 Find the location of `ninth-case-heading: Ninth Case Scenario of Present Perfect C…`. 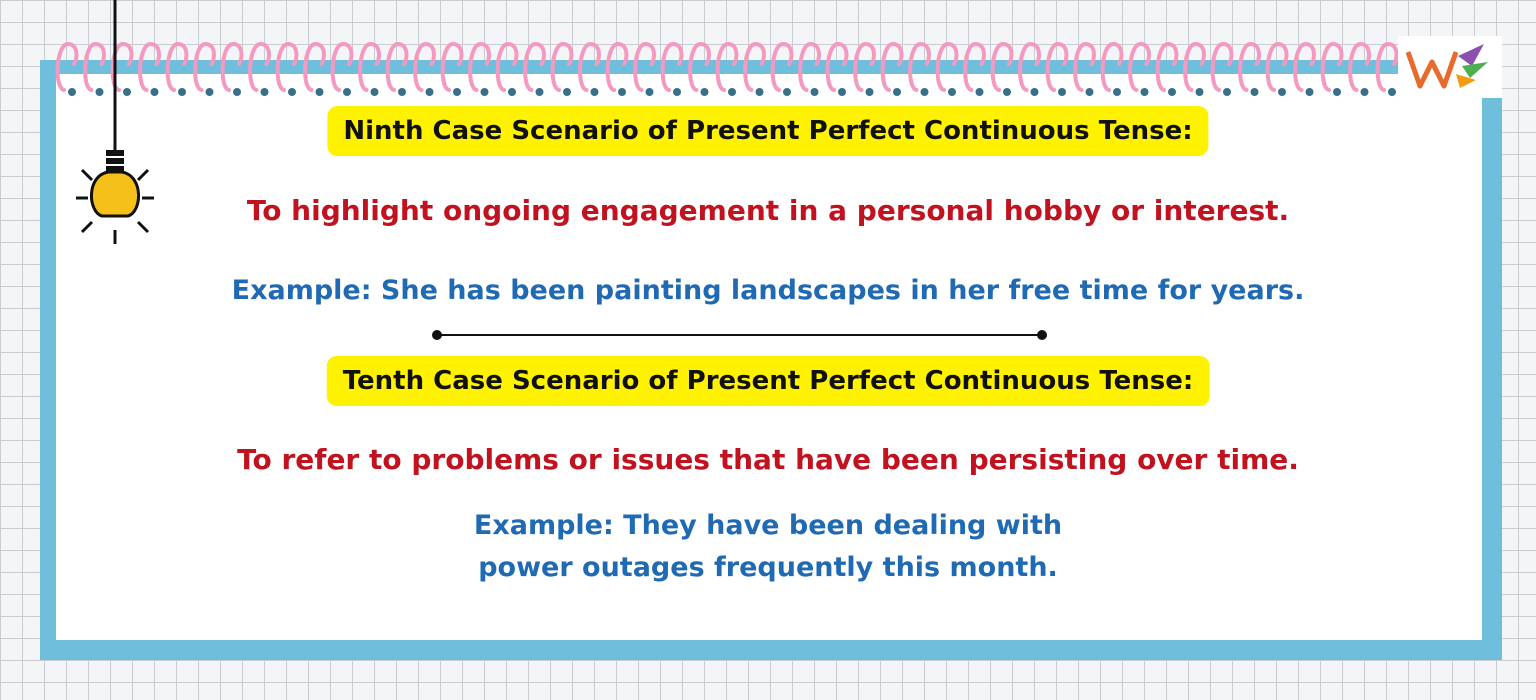

ninth-case-heading: Ninth Case Scenario of Present Perfect C… is located at coordinates (768, 131).